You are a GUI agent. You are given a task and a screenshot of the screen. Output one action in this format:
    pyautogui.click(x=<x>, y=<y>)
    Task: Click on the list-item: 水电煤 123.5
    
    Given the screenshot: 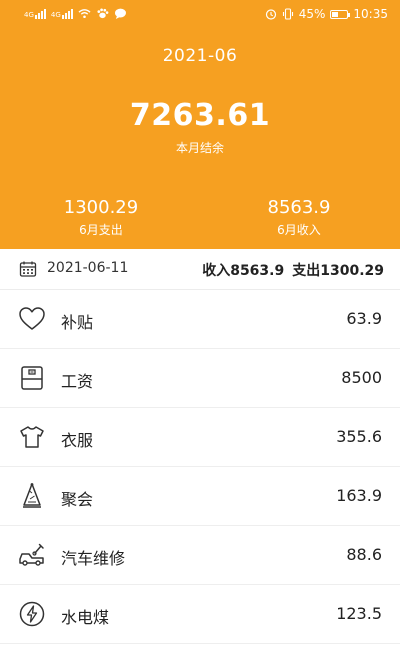 What is the action you would take?
    pyautogui.click(x=200, y=614)
    